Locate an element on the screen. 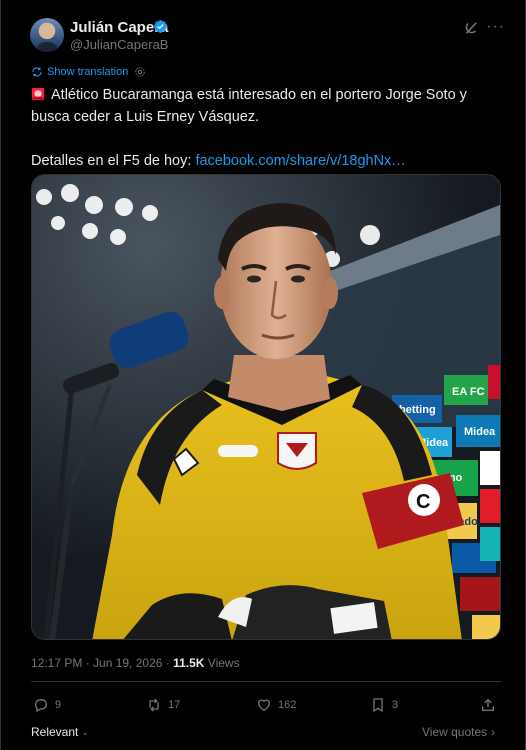  avatar is located at coordinates (47, 35).